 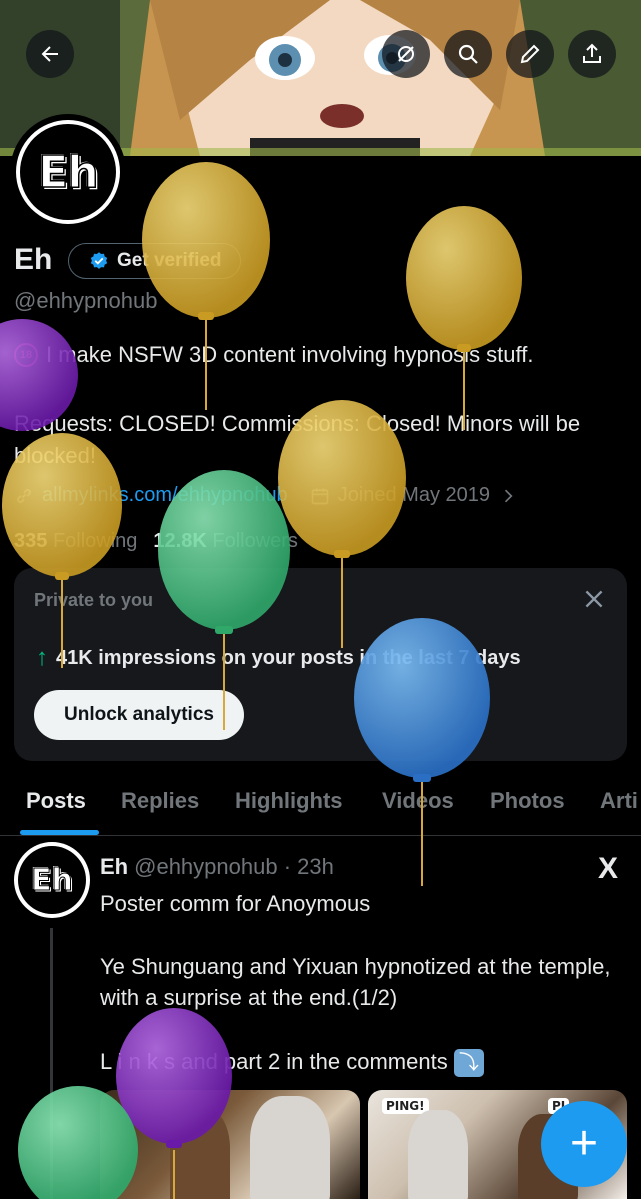 I want to click on post-avatar-text: Eh, so click(x=52, y=880).